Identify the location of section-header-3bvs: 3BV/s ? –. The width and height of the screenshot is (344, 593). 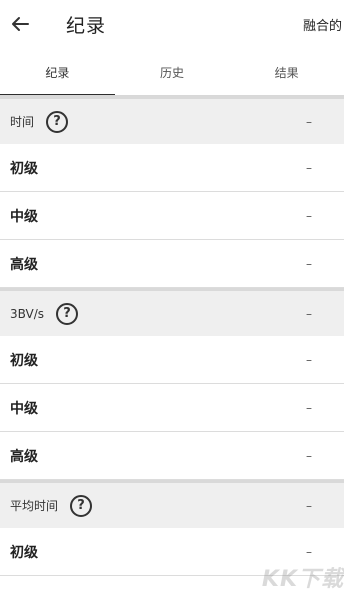
(172, 312).